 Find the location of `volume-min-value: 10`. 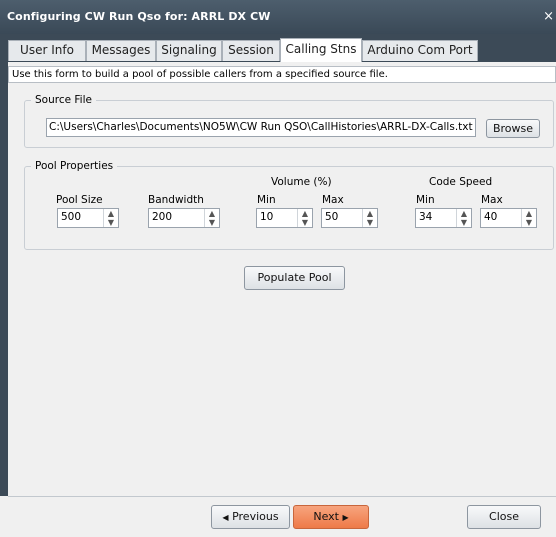

volume-min-value: 10 is located at coordinates (267, 217).